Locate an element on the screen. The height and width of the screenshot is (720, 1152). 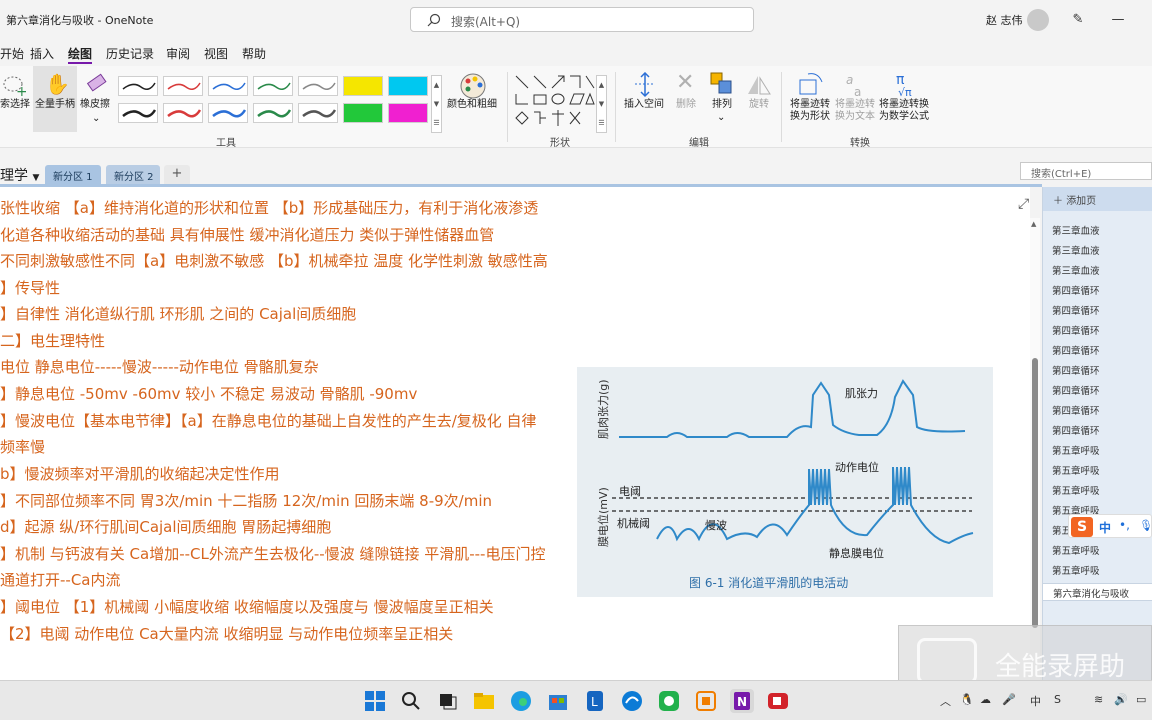
user-name: 赵 志伟 is located at coordinates (1004, 20).